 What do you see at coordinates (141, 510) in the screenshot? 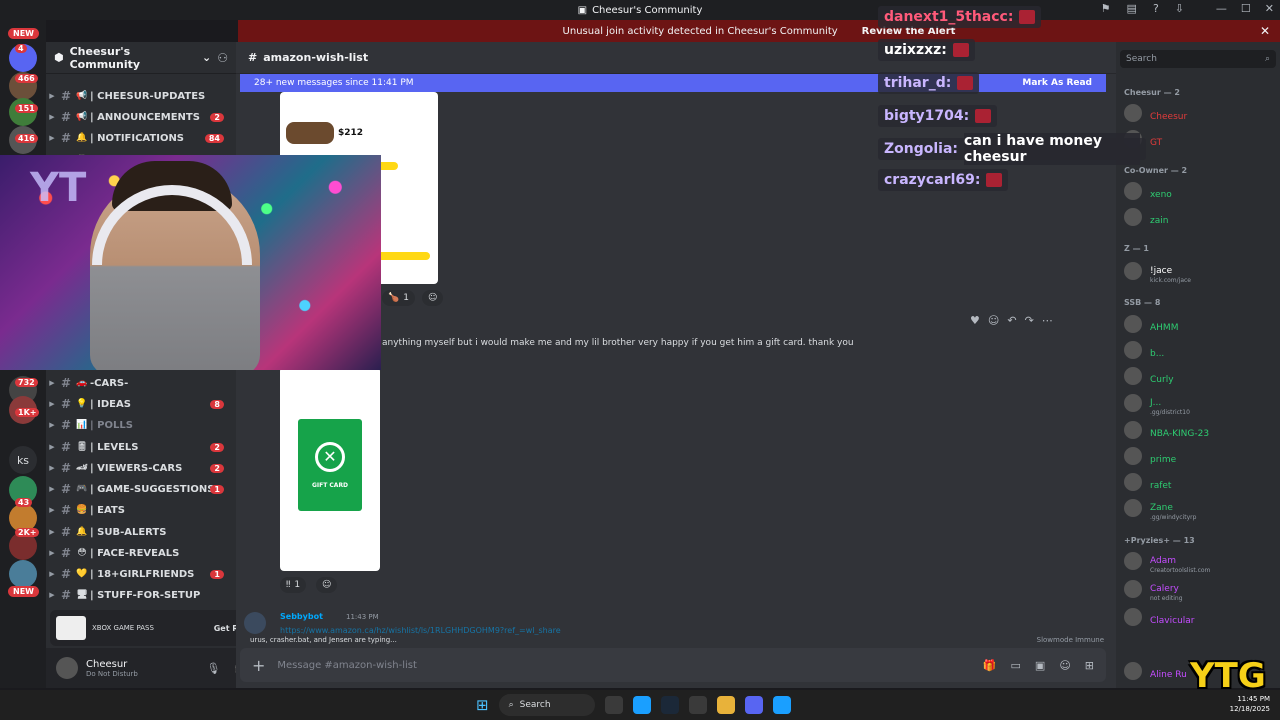
I see `channel-item: ▶ # 🍔 | EATS` at bounding box center [141, 510].